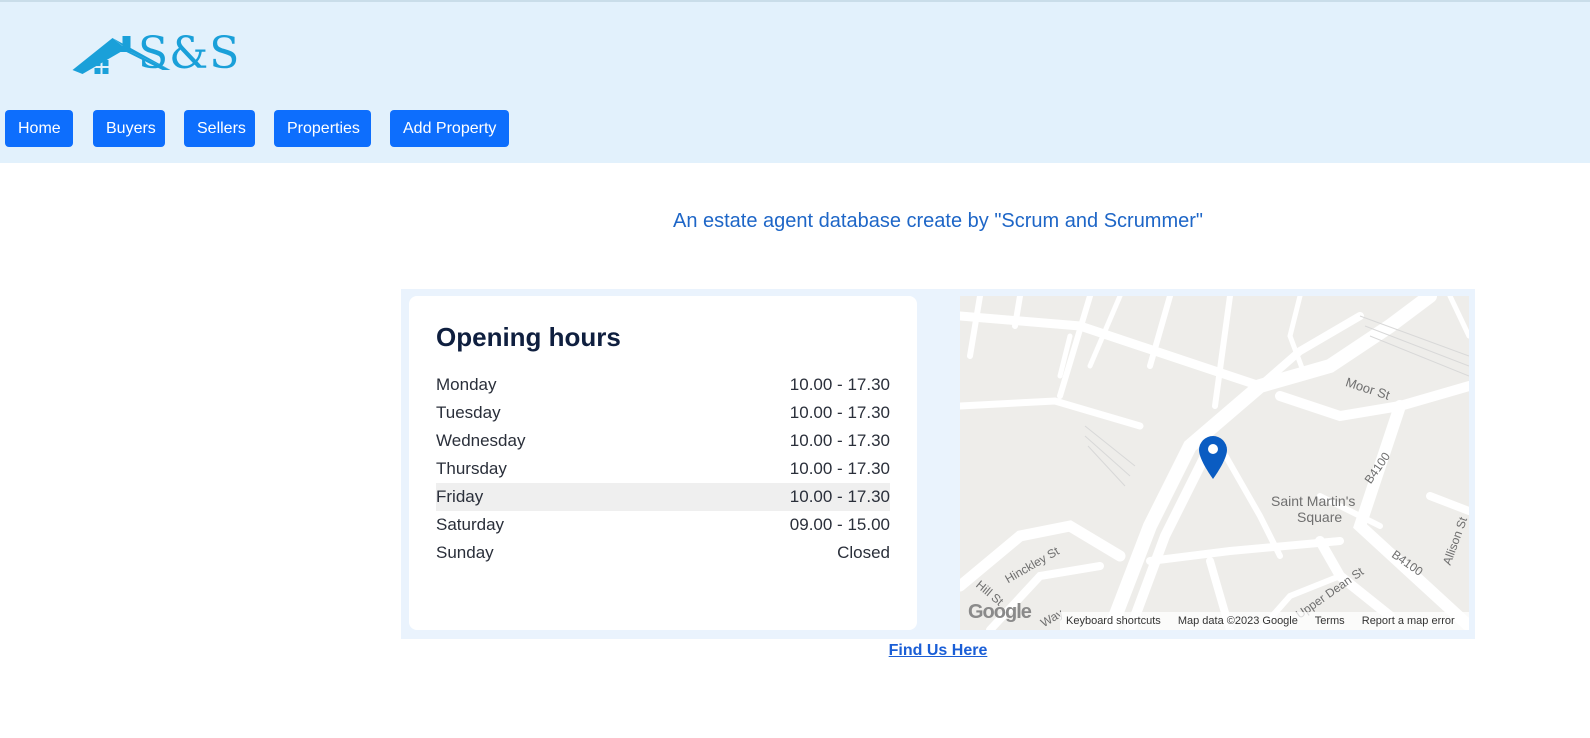 The height and width of the screenshot is (738, 1590). What do you see at coordinates (1213, 458) in the screenshot?
I see `map-pin-icon` at bounding box center [1213, 458].